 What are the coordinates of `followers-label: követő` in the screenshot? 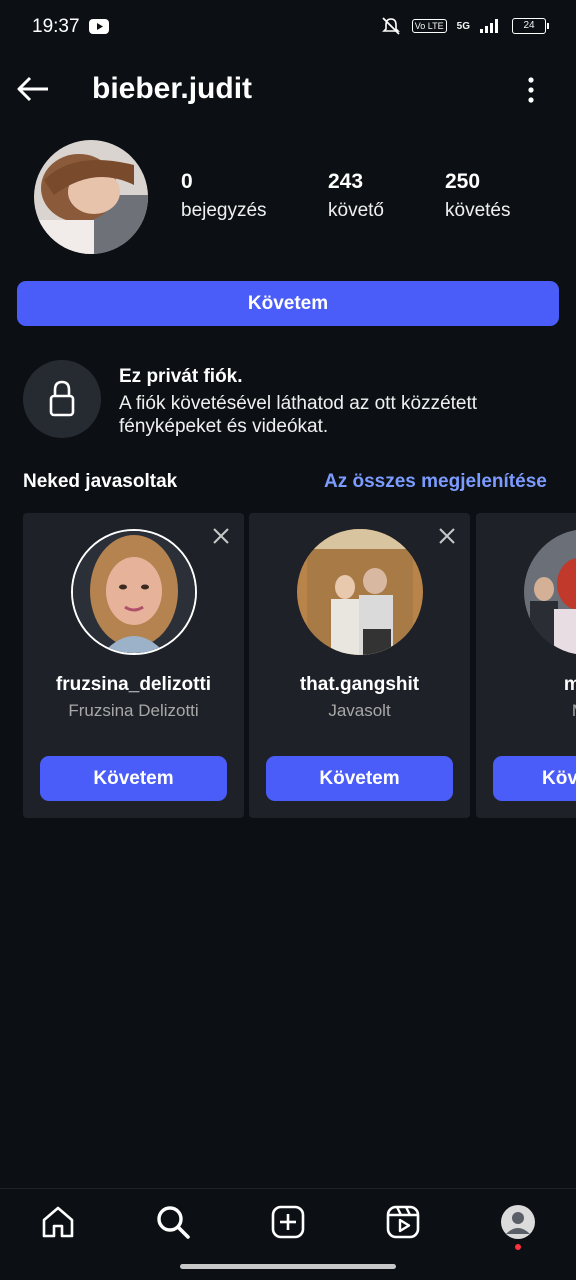 It's located at (356, 210).